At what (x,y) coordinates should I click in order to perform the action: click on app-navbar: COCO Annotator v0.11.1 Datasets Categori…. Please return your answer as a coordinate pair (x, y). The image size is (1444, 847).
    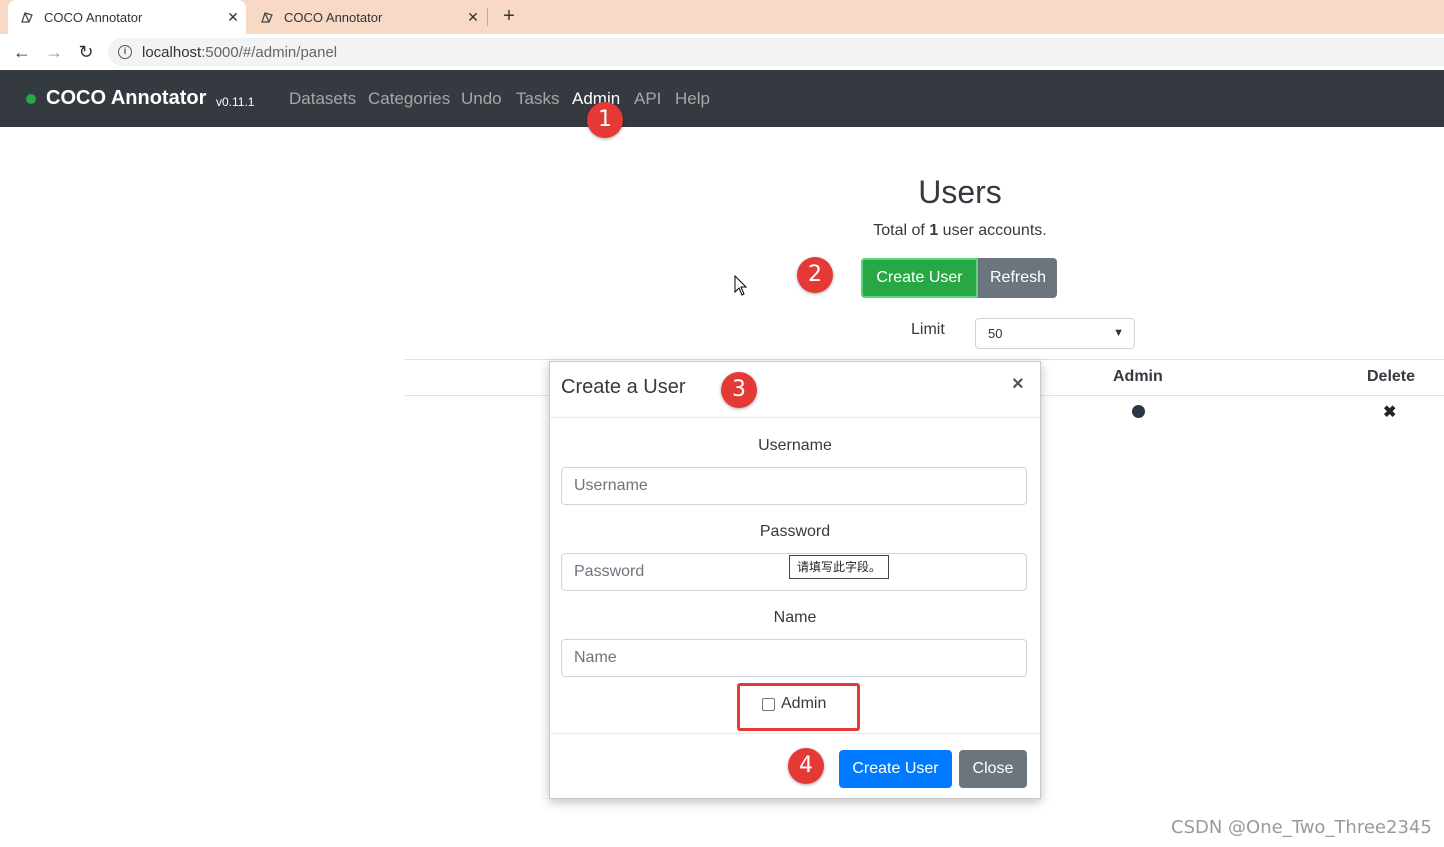
    Looking at the image, I should click on (722, 98).